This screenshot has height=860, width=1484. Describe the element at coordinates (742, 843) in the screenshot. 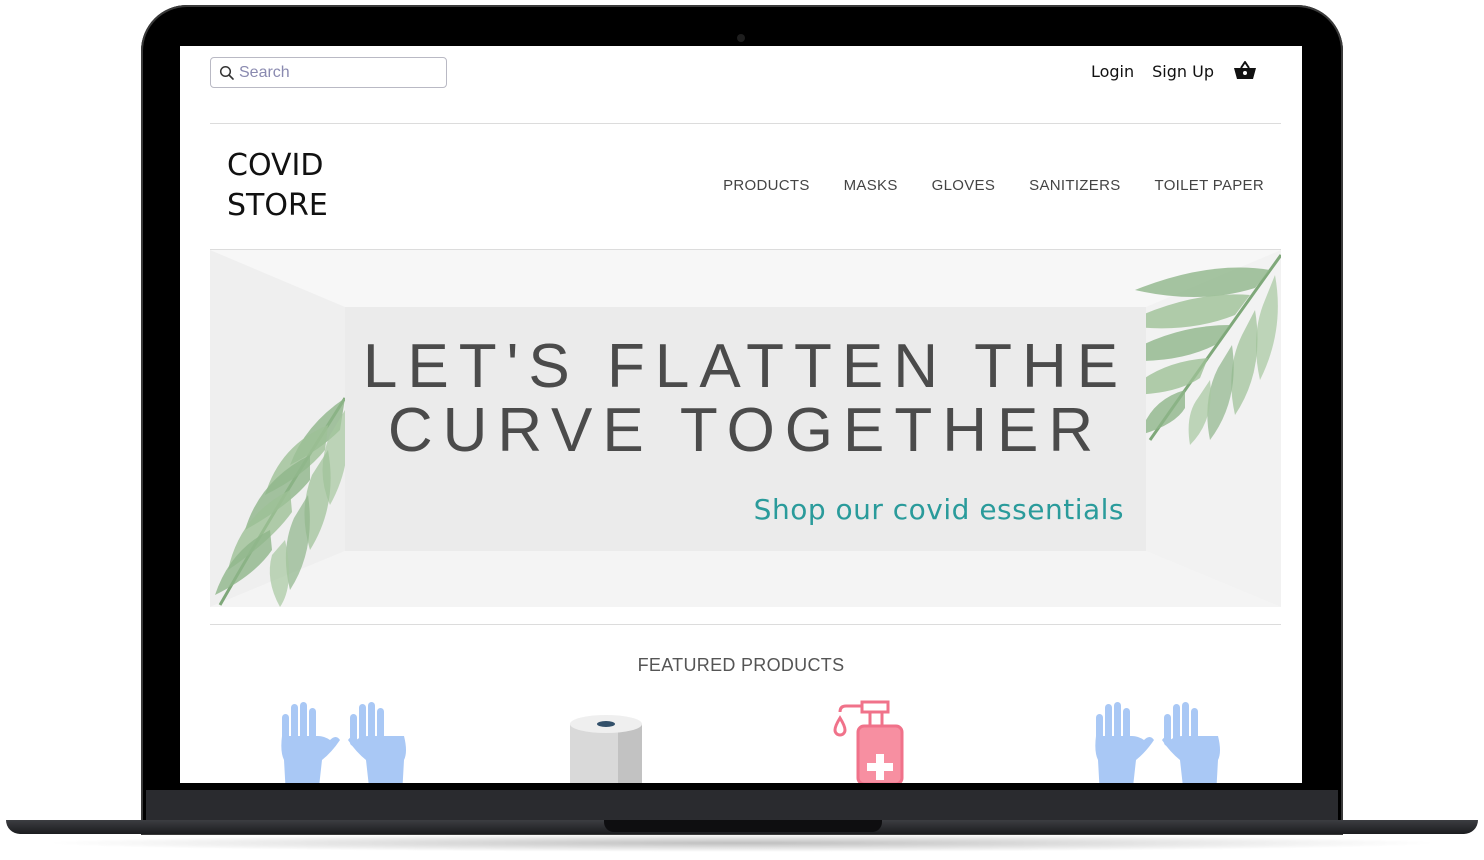

I see `laptop-shadow` at that location.